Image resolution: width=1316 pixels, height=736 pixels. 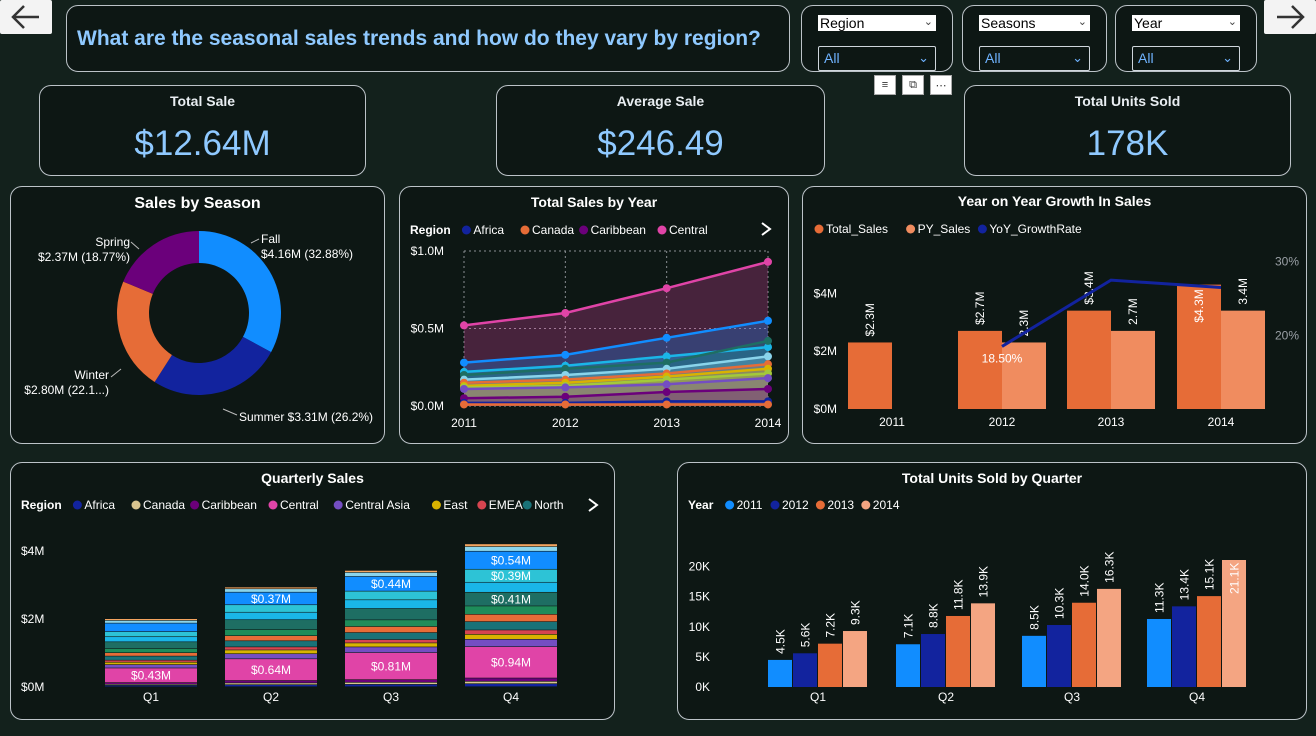 I want to click on x-tick-label: Q3, so click(x=391, y=697).